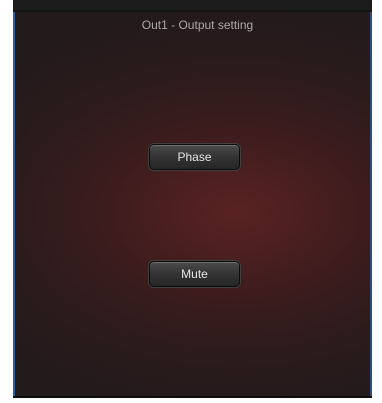 This screenshot has height=403, width=382. I want to click on window-right-border, so click(371, 205).